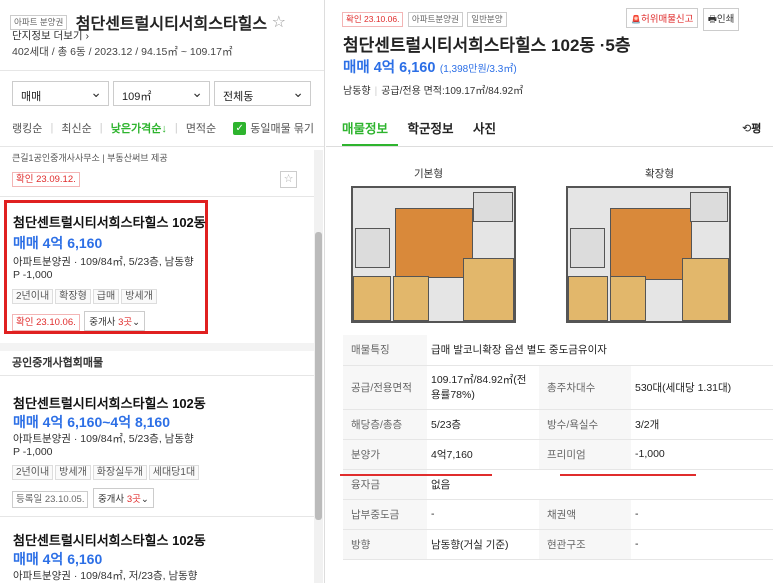 The height and width of the screenshot is (583, 773). Describe the element at coordinates (659, 174) in the screenshot. I see `floorplan-extended-label: 확장형` at that location.